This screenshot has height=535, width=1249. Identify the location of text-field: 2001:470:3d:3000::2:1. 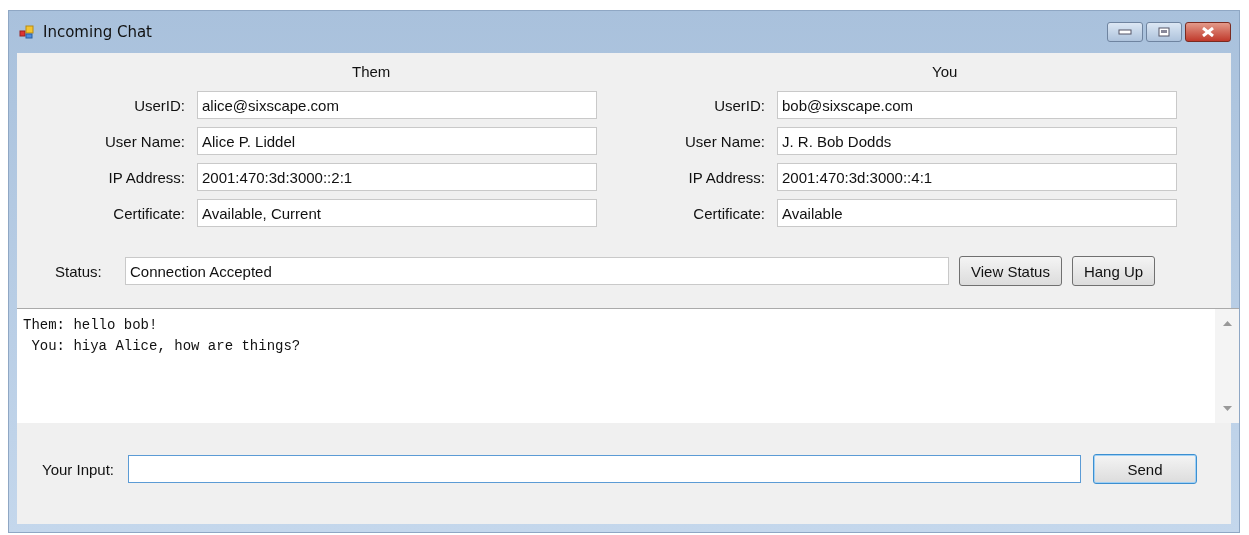
(397, 177).